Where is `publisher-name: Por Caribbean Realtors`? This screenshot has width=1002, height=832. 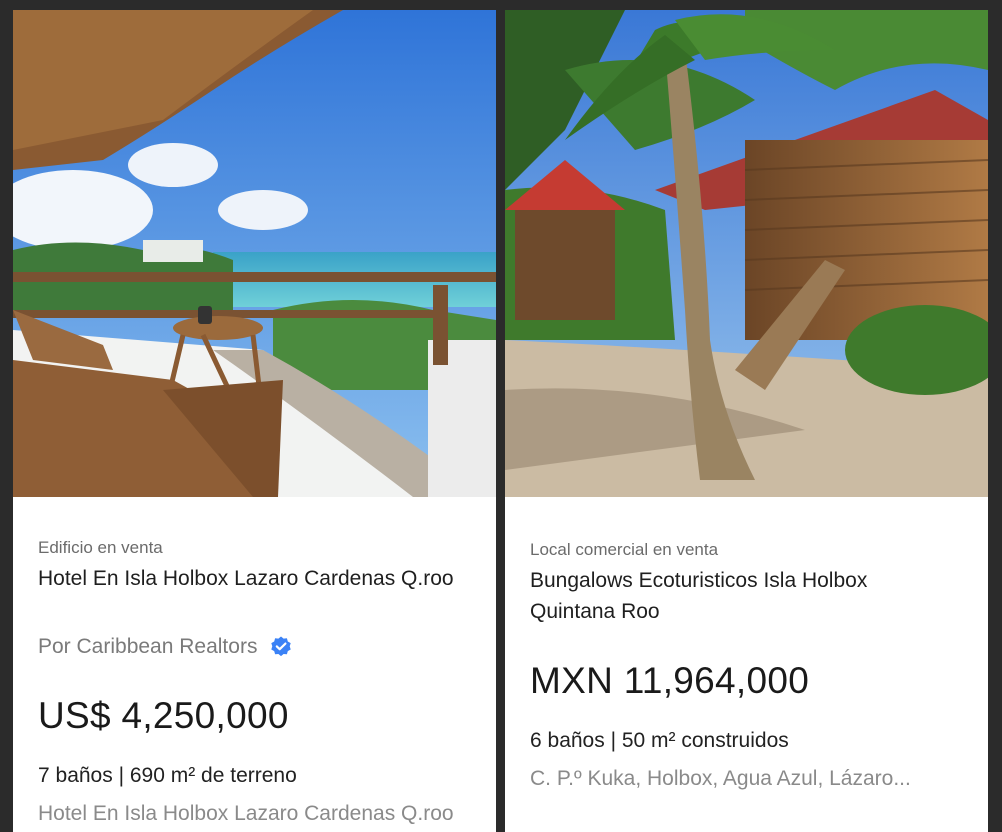
publisher-name: Por Caribbean Realtors is located at coordinates (148, 646).